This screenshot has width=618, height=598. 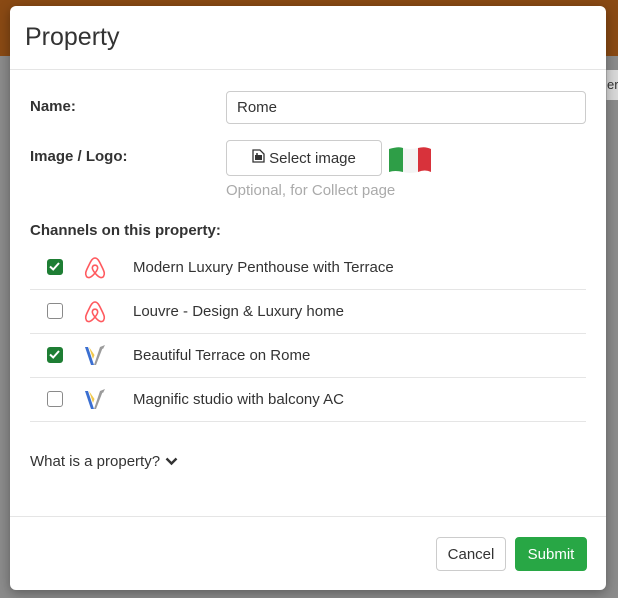 I want to click on channel-row: Modern Luxury Penthouse with Terrace, so click(x=308, y=268).